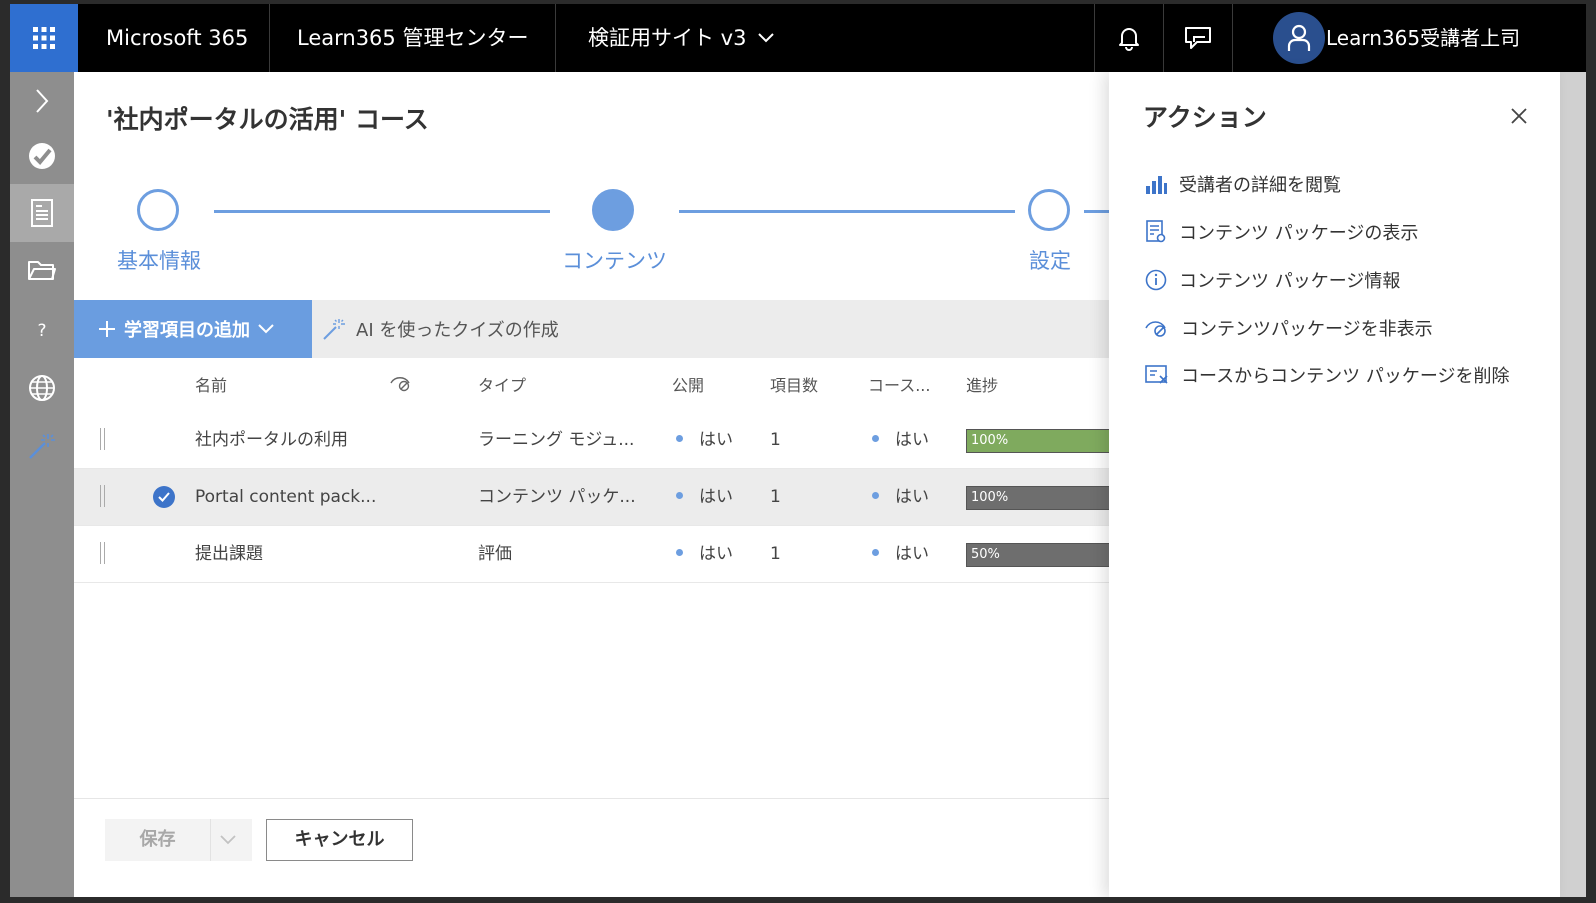 The height and width of the screenshot is (903, 1596). Describe the element at coordinates (1423, 38) in the screenshot. I see `user-name: Learn365受講者上司` at that location.